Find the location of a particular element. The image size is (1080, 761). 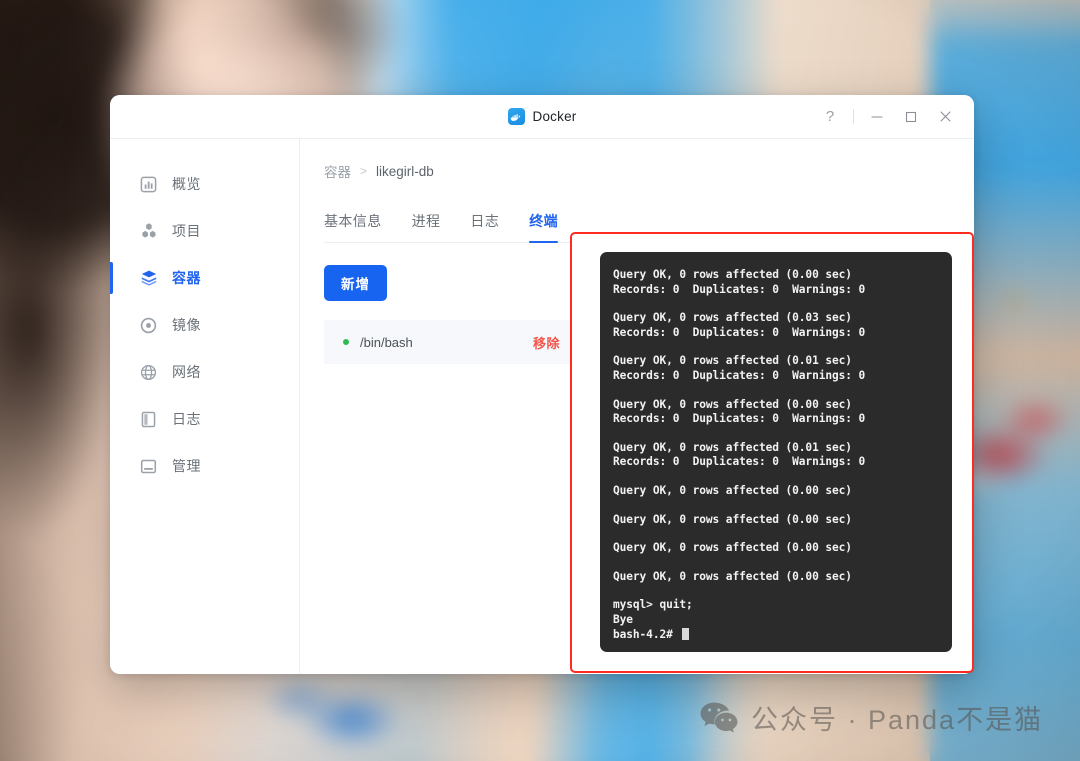

server-icon is located at coordinates (148, 466).